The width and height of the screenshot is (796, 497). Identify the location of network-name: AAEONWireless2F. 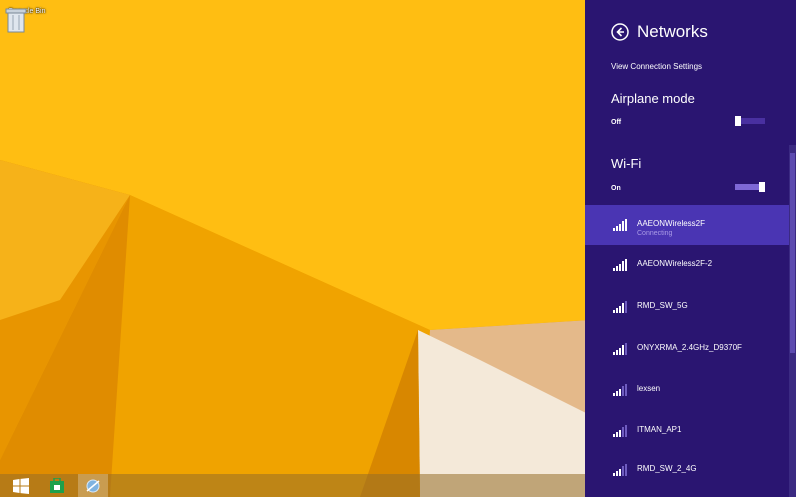
(671, 223).